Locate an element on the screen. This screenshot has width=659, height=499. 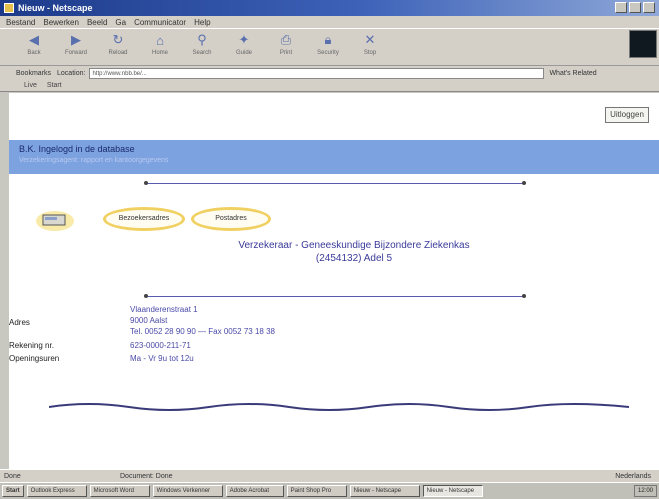
phone-fax: Tel. 0052 28 90 90 — Fax 0052 73 18 38 is located at coordinates (202, 331).